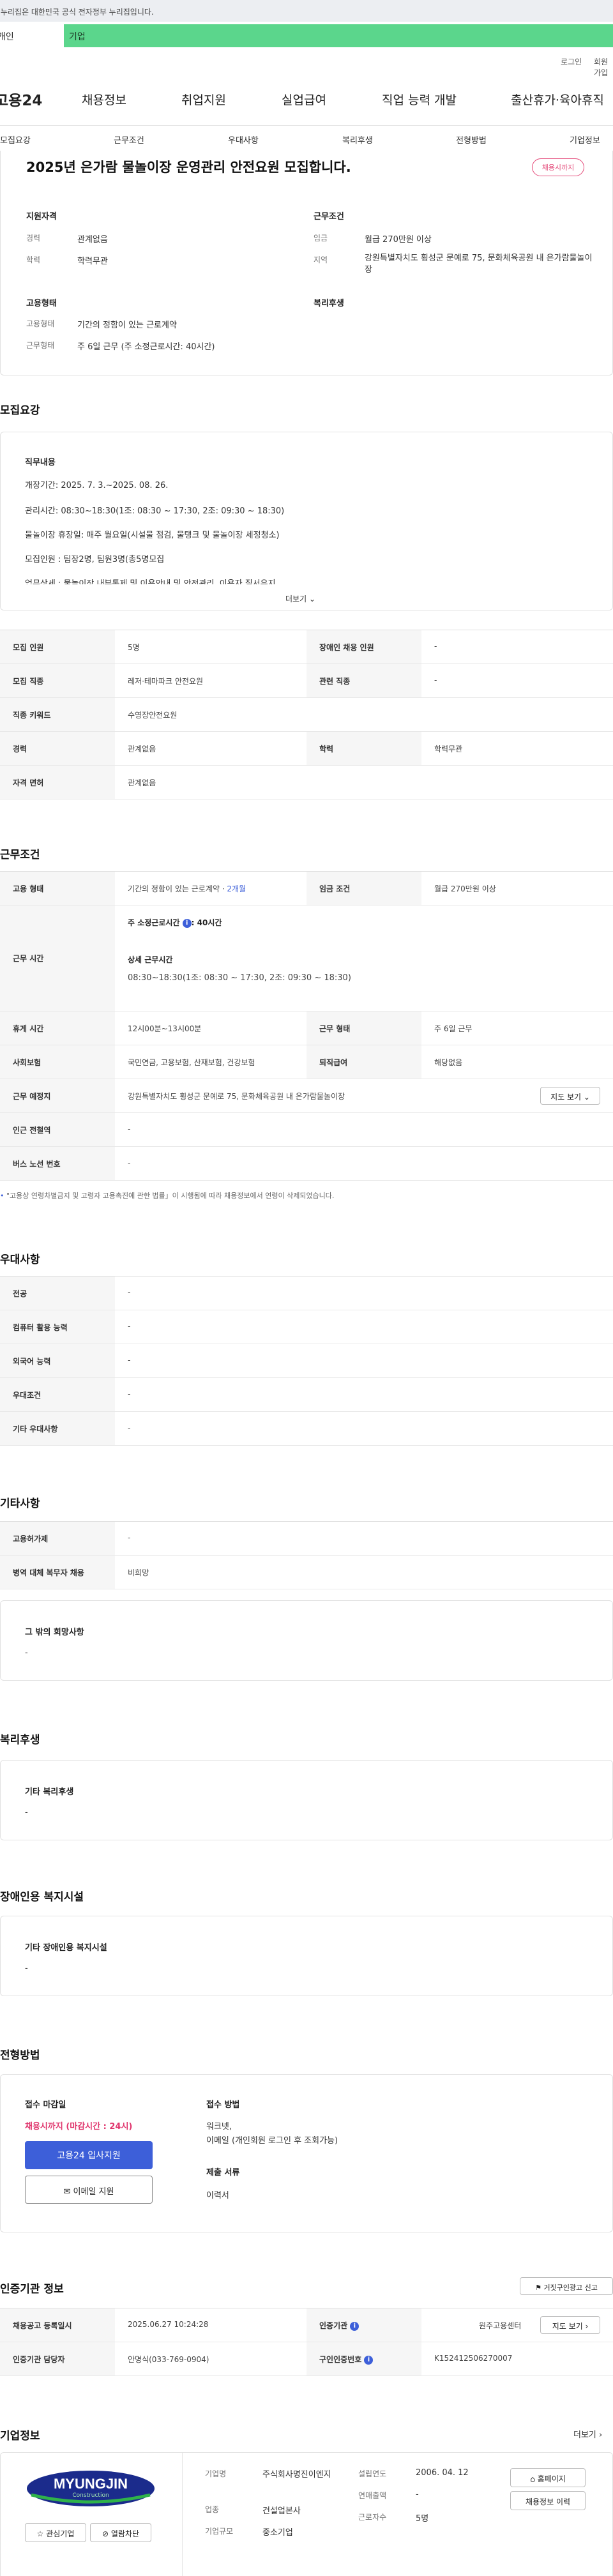 Image resolution: width=613 pixels, height=2576 pixels. What do you see at coordinates (57, 680) in the screenshot?
I see `cell-key: 모집 직종` at bounding box center [57, 680].